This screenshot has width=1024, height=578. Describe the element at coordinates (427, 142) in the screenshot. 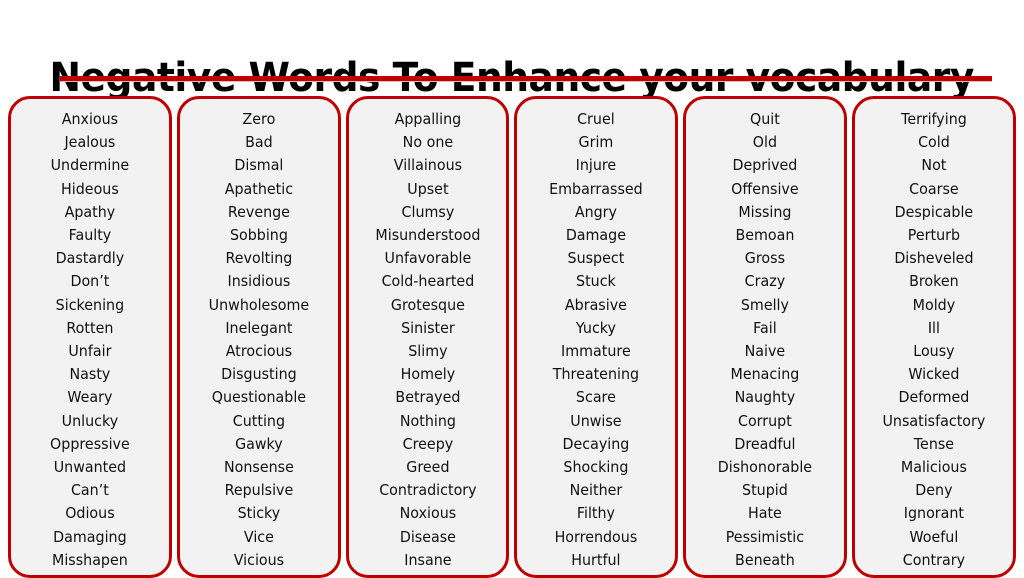

I see `word-item: No one` at that location.